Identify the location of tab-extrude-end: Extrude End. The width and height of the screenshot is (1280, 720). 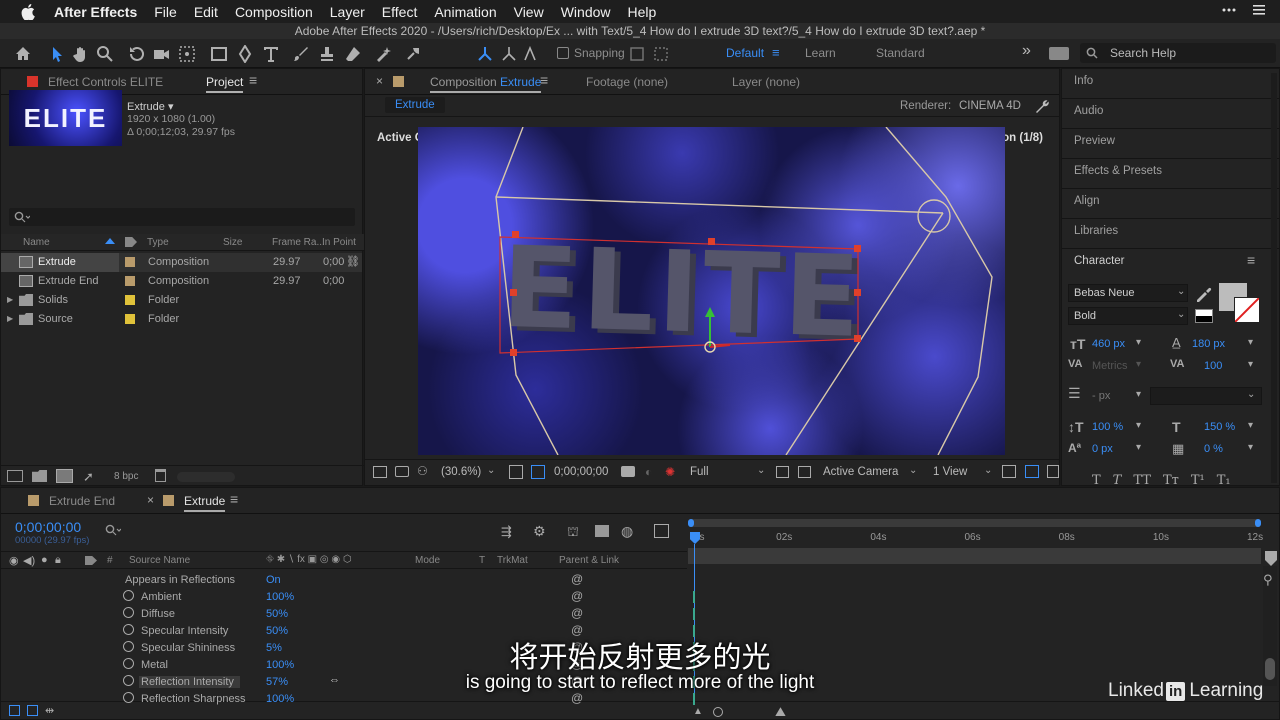
(82, 501).